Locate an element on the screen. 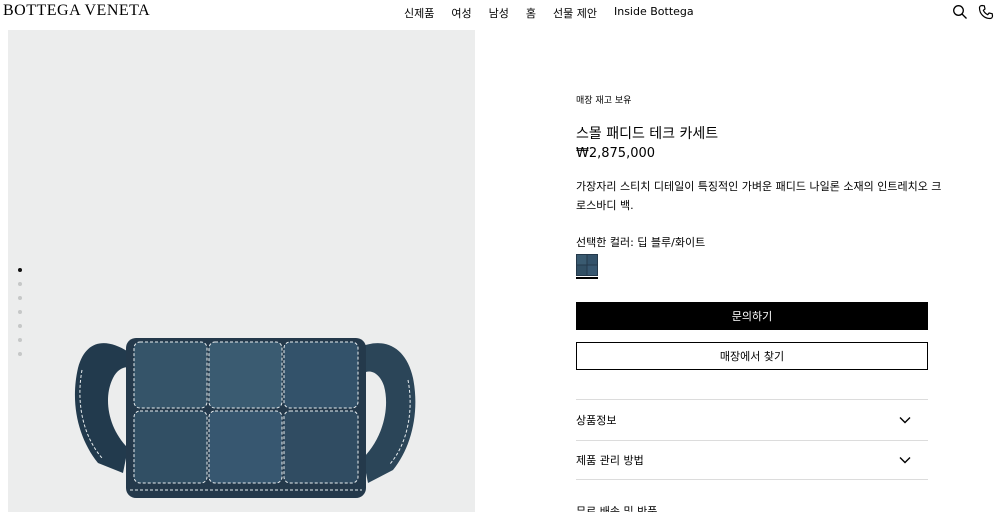 This screenshot has height=512, width=1000. accordion-label: 제품 관리 방법 is located at coordinates (610, 460).